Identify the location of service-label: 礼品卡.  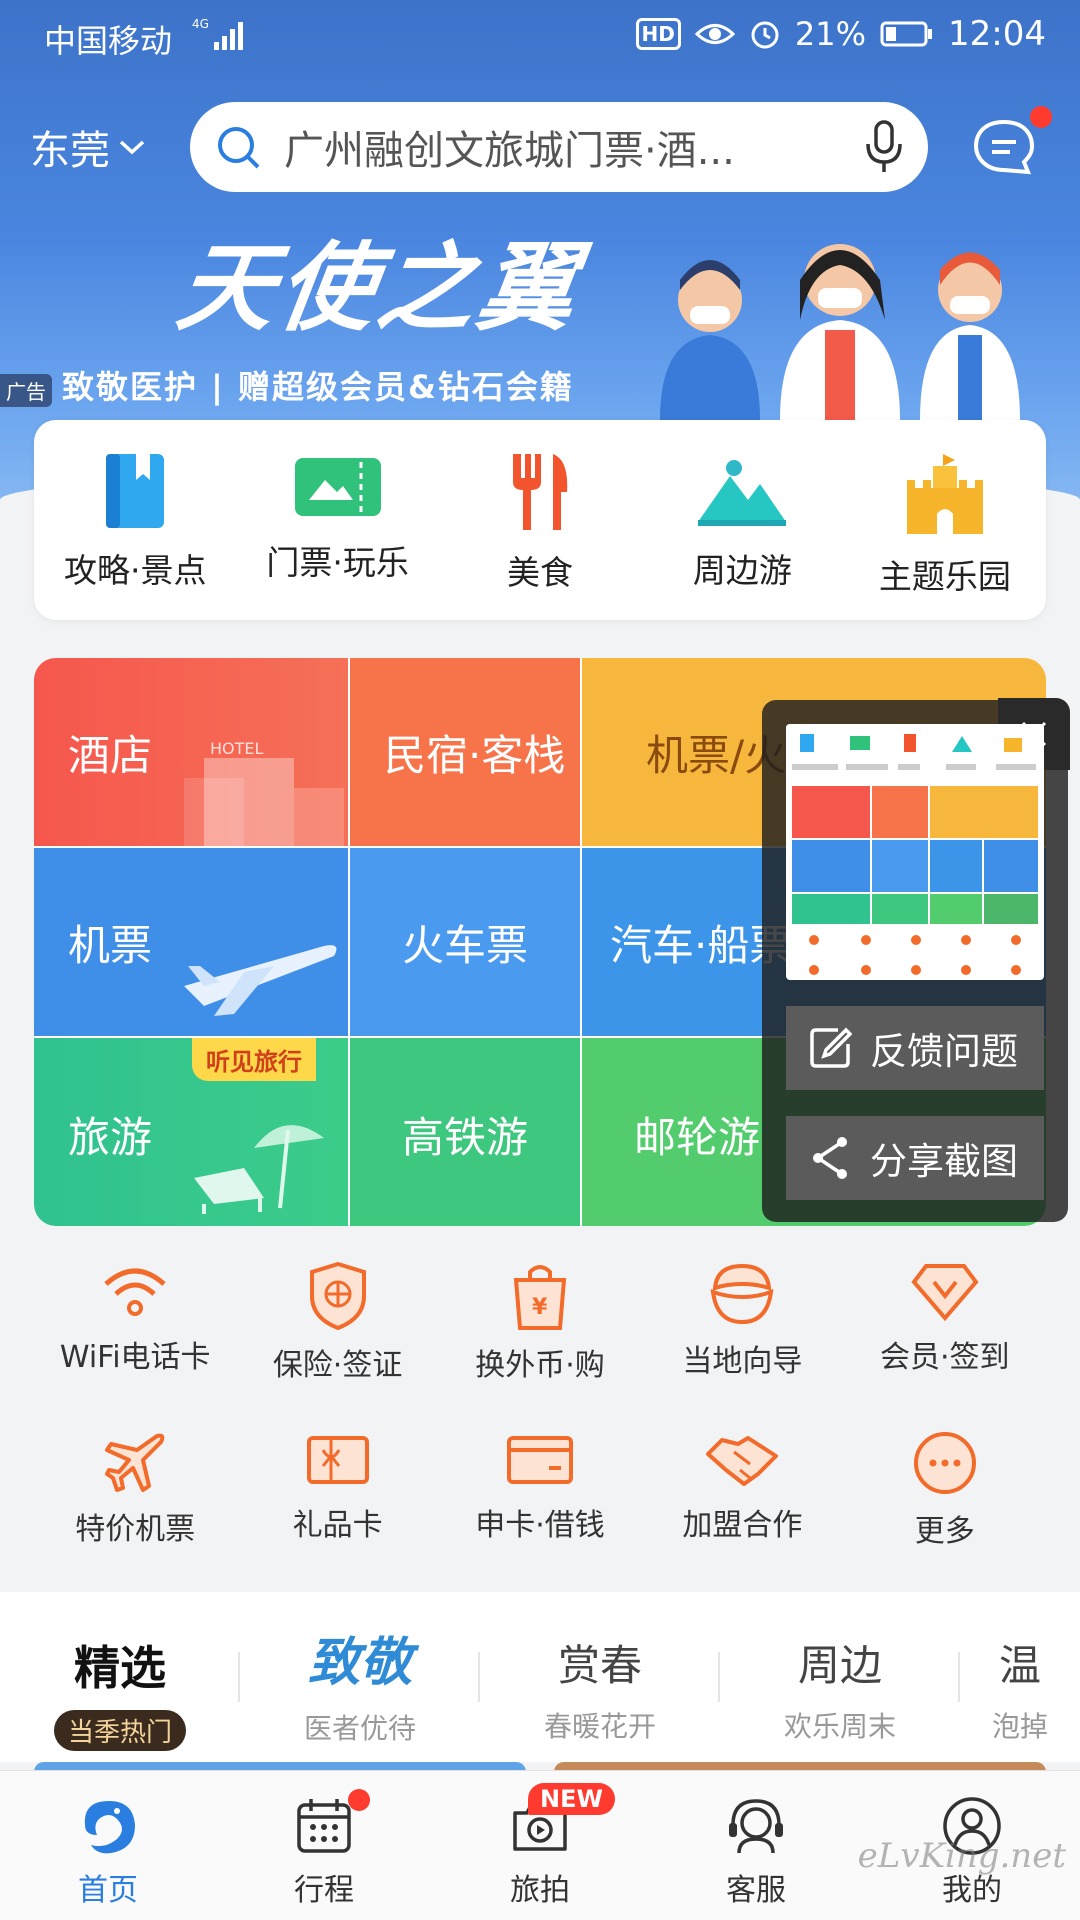
(337, 1525).